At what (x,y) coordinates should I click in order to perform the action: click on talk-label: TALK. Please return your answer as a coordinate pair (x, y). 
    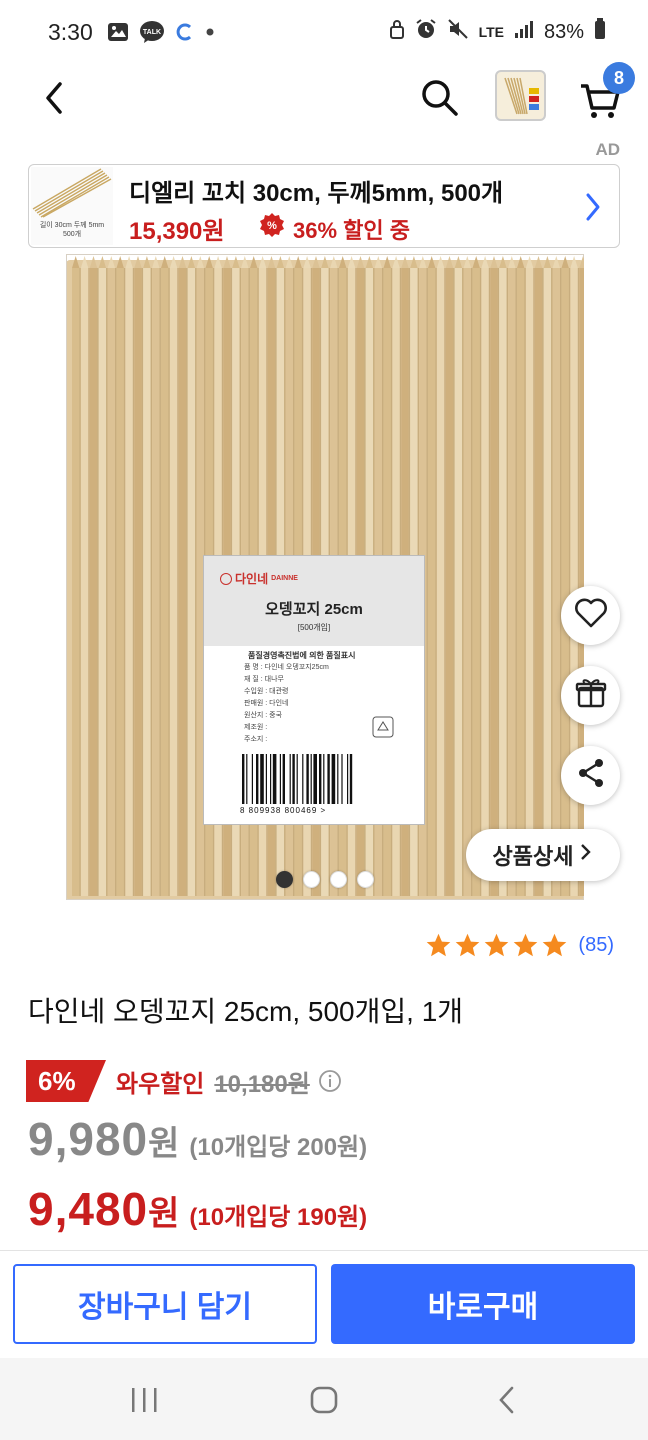
    Looking at the image, I should click on (152, 32).